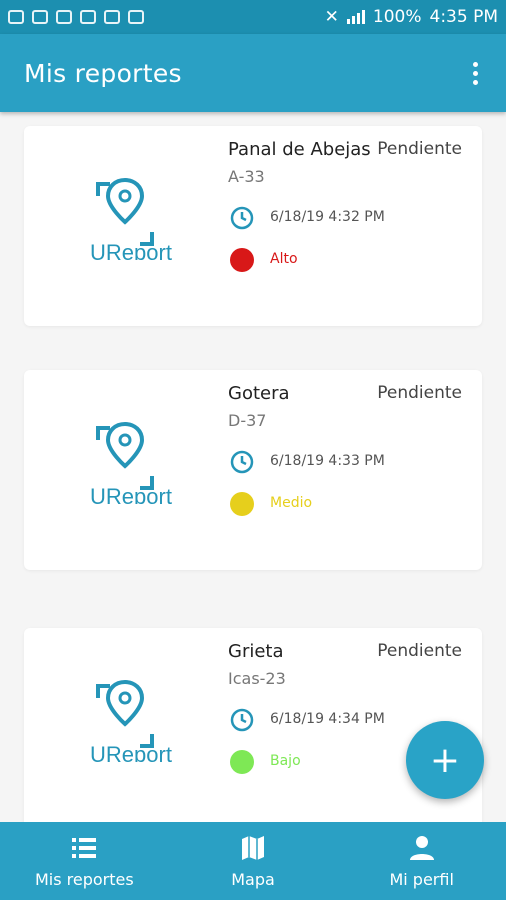  Describe the element at coordinates (257, 678) in the screenshot. I see `report-code: Icas-23` at that location.